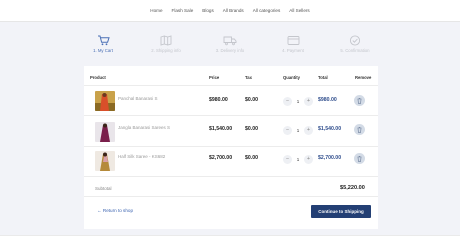  Describe the element at coordinates (138, 98) in the screenshot. I see `product-name: Panchal Banarasi S` at that location.